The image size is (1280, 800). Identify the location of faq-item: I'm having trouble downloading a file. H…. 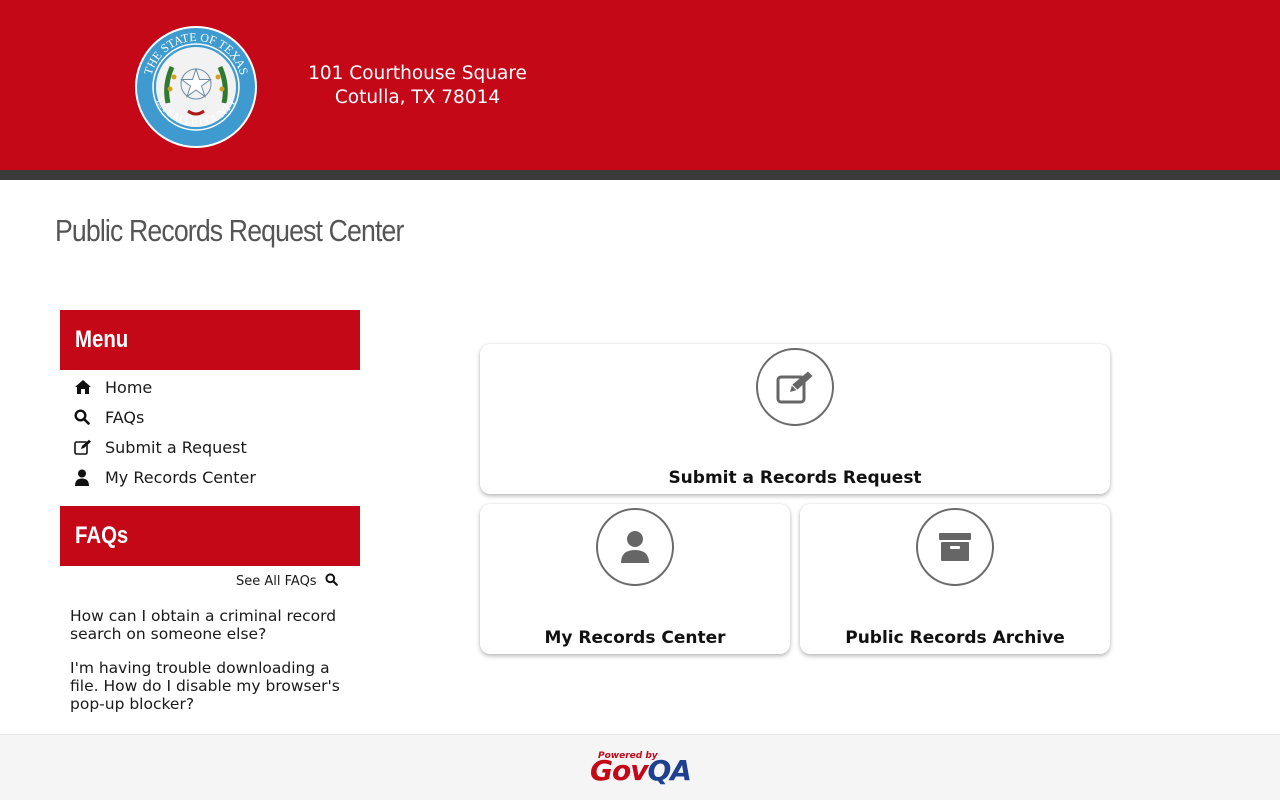
(212, 686).